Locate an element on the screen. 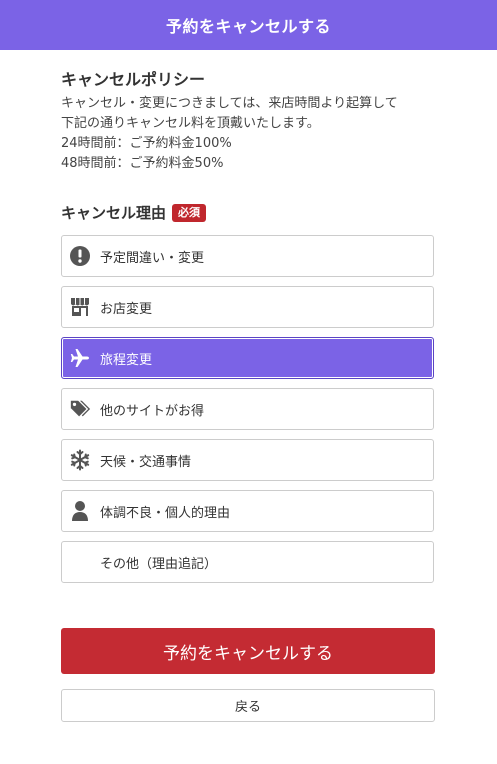  reason-option-store-change: お店変更 is located at coordinates (247, 307).